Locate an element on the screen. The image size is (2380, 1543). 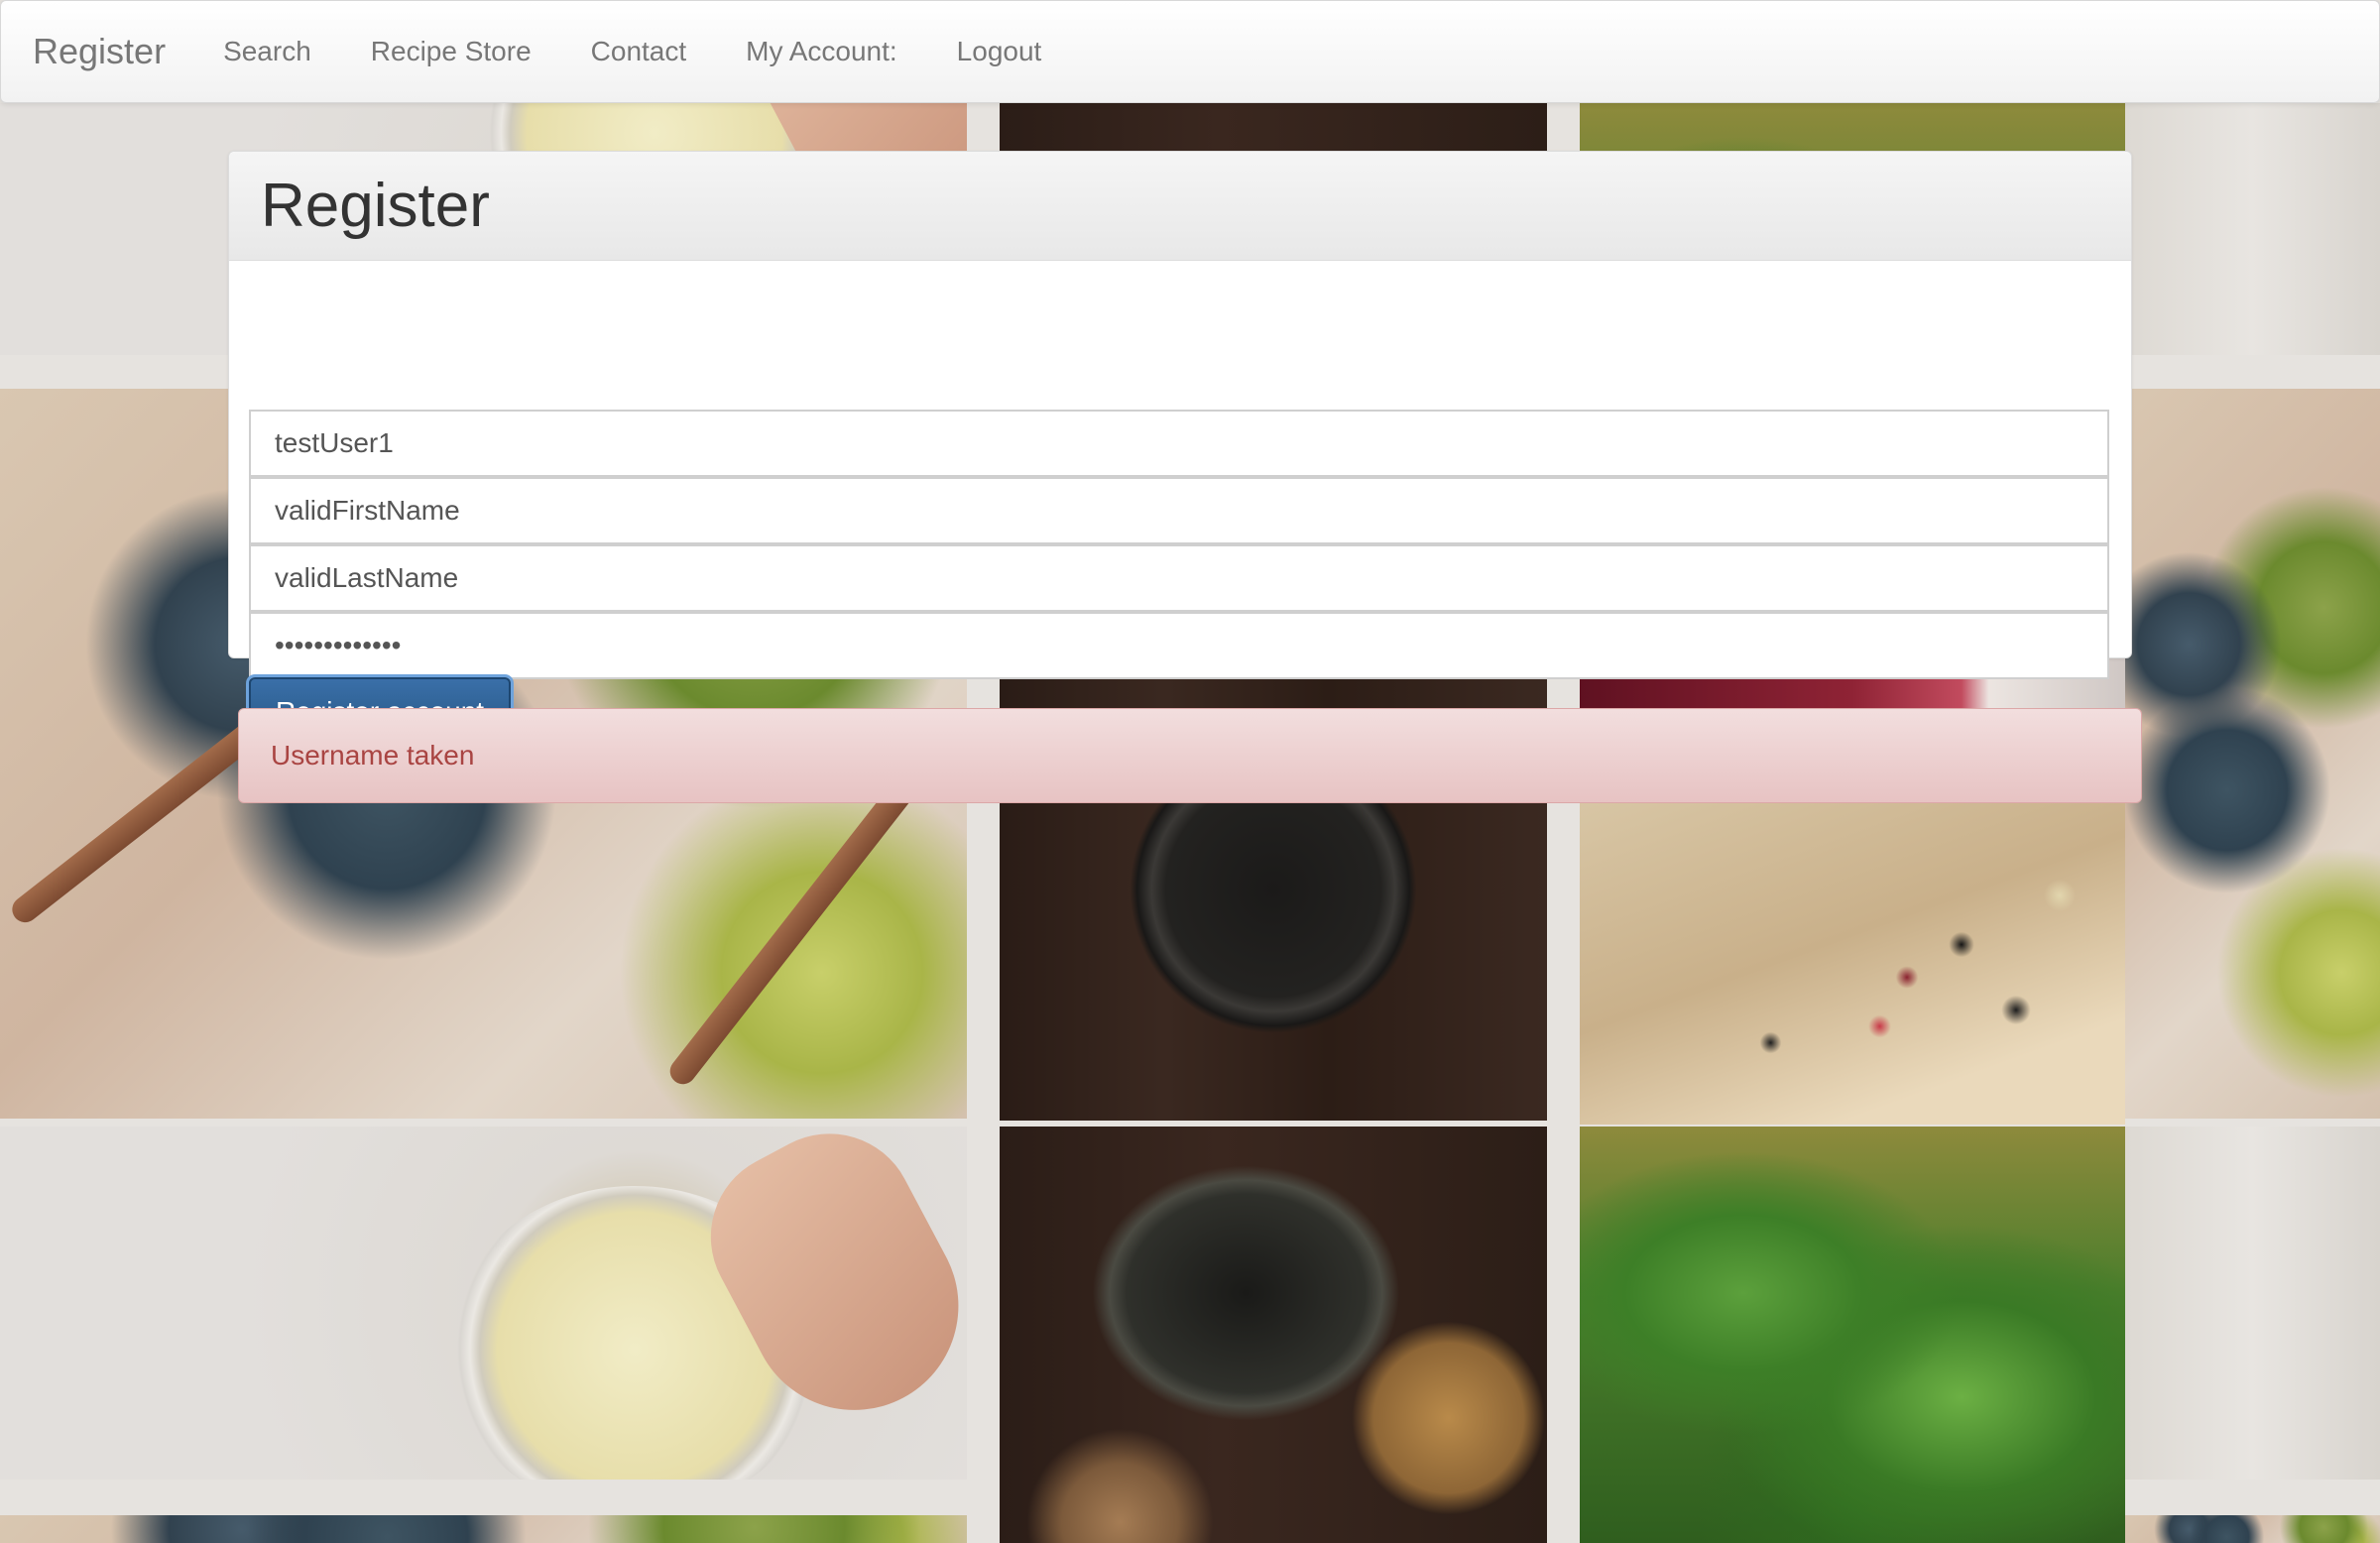
background-photo-peppercorns is located at coordinates (1852, 961).